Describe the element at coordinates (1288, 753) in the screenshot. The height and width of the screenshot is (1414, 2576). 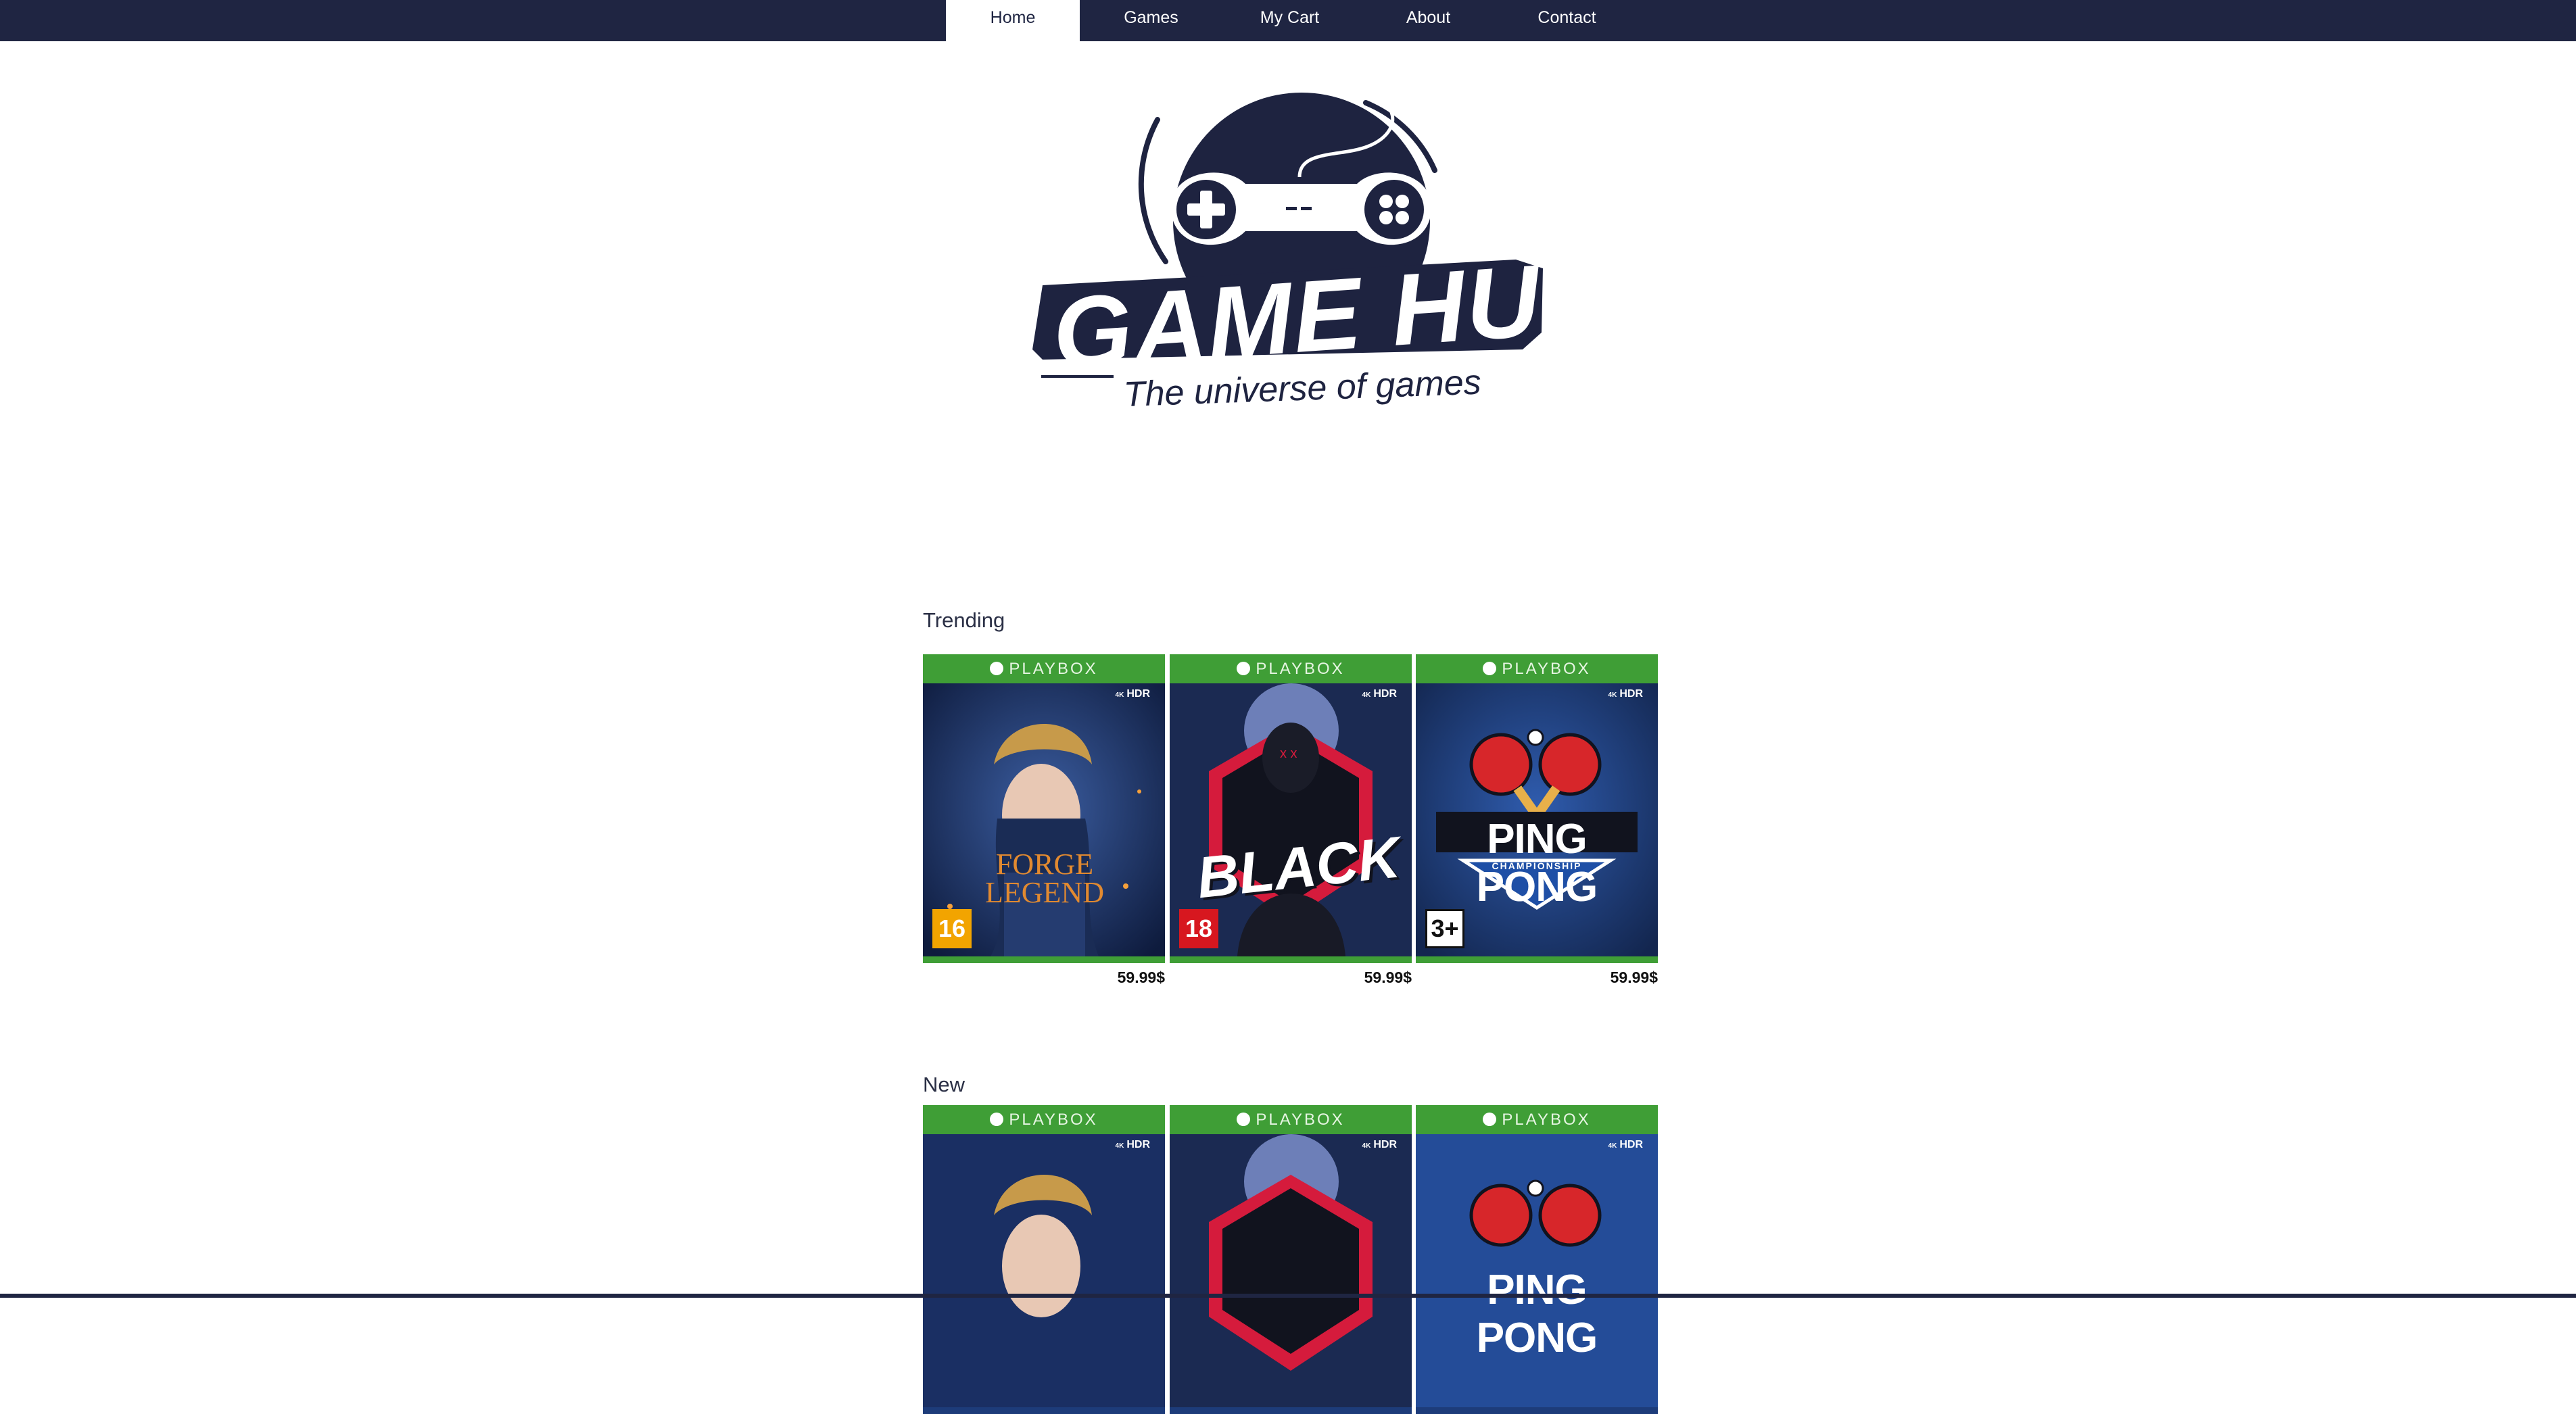
I see `svg-text: x x` at that location.